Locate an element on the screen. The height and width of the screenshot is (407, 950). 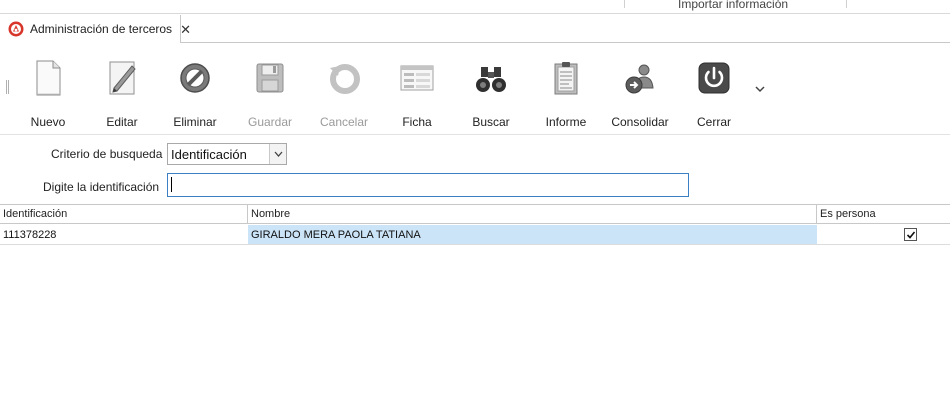
informe-button: Informe is located at coordinates (566, 95).